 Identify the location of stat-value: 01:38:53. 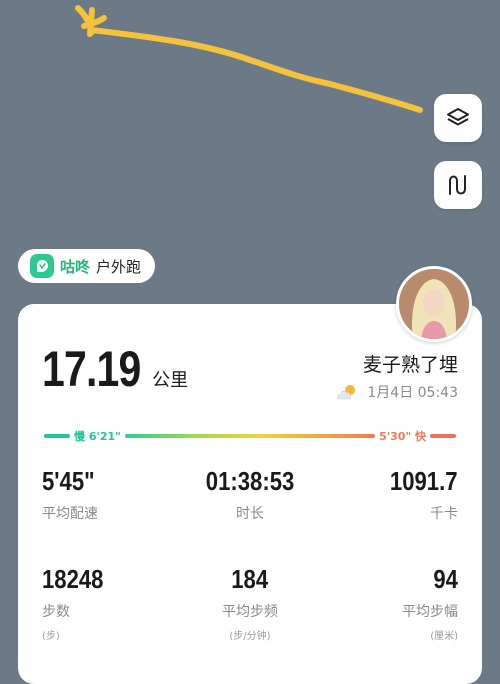
(250, 481).